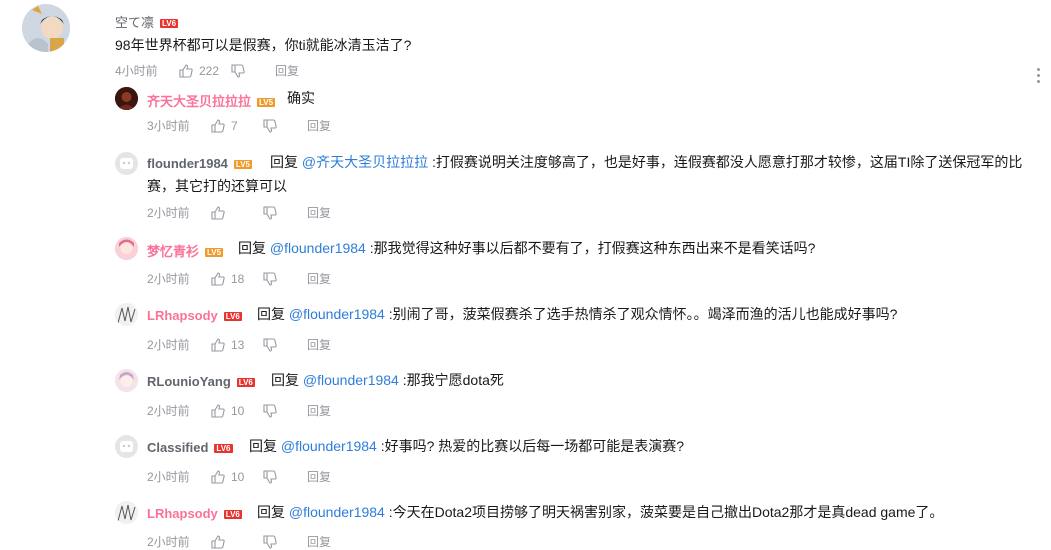 The image size is (1051, 550). I want to click on comment-meta: 3小时前 7 回复, so click(239, 125).